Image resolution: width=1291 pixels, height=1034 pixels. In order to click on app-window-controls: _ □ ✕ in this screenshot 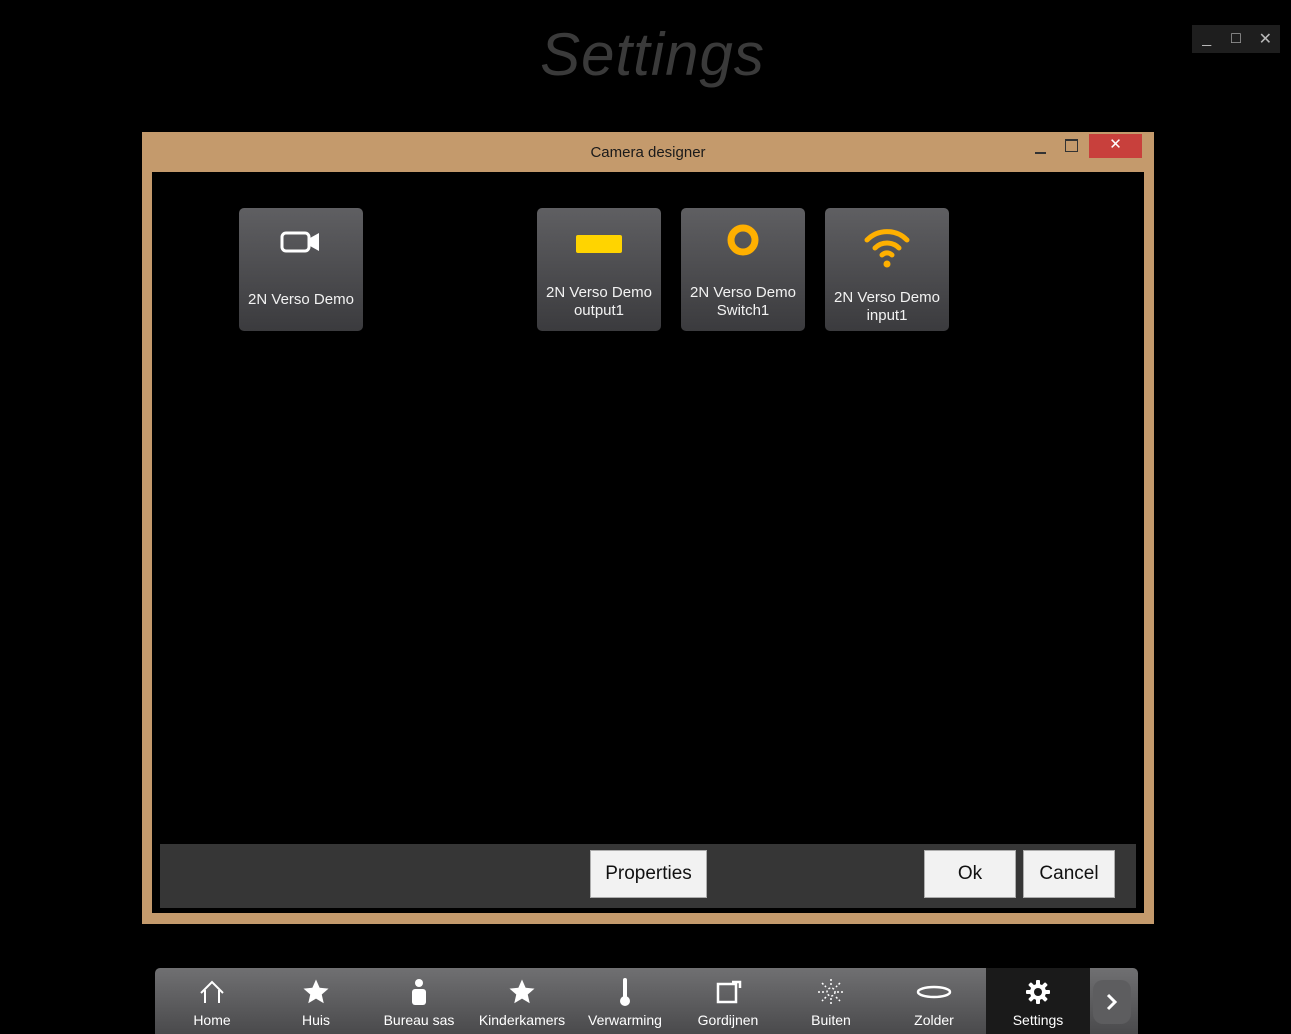, I will do `click(1236, 39)`.